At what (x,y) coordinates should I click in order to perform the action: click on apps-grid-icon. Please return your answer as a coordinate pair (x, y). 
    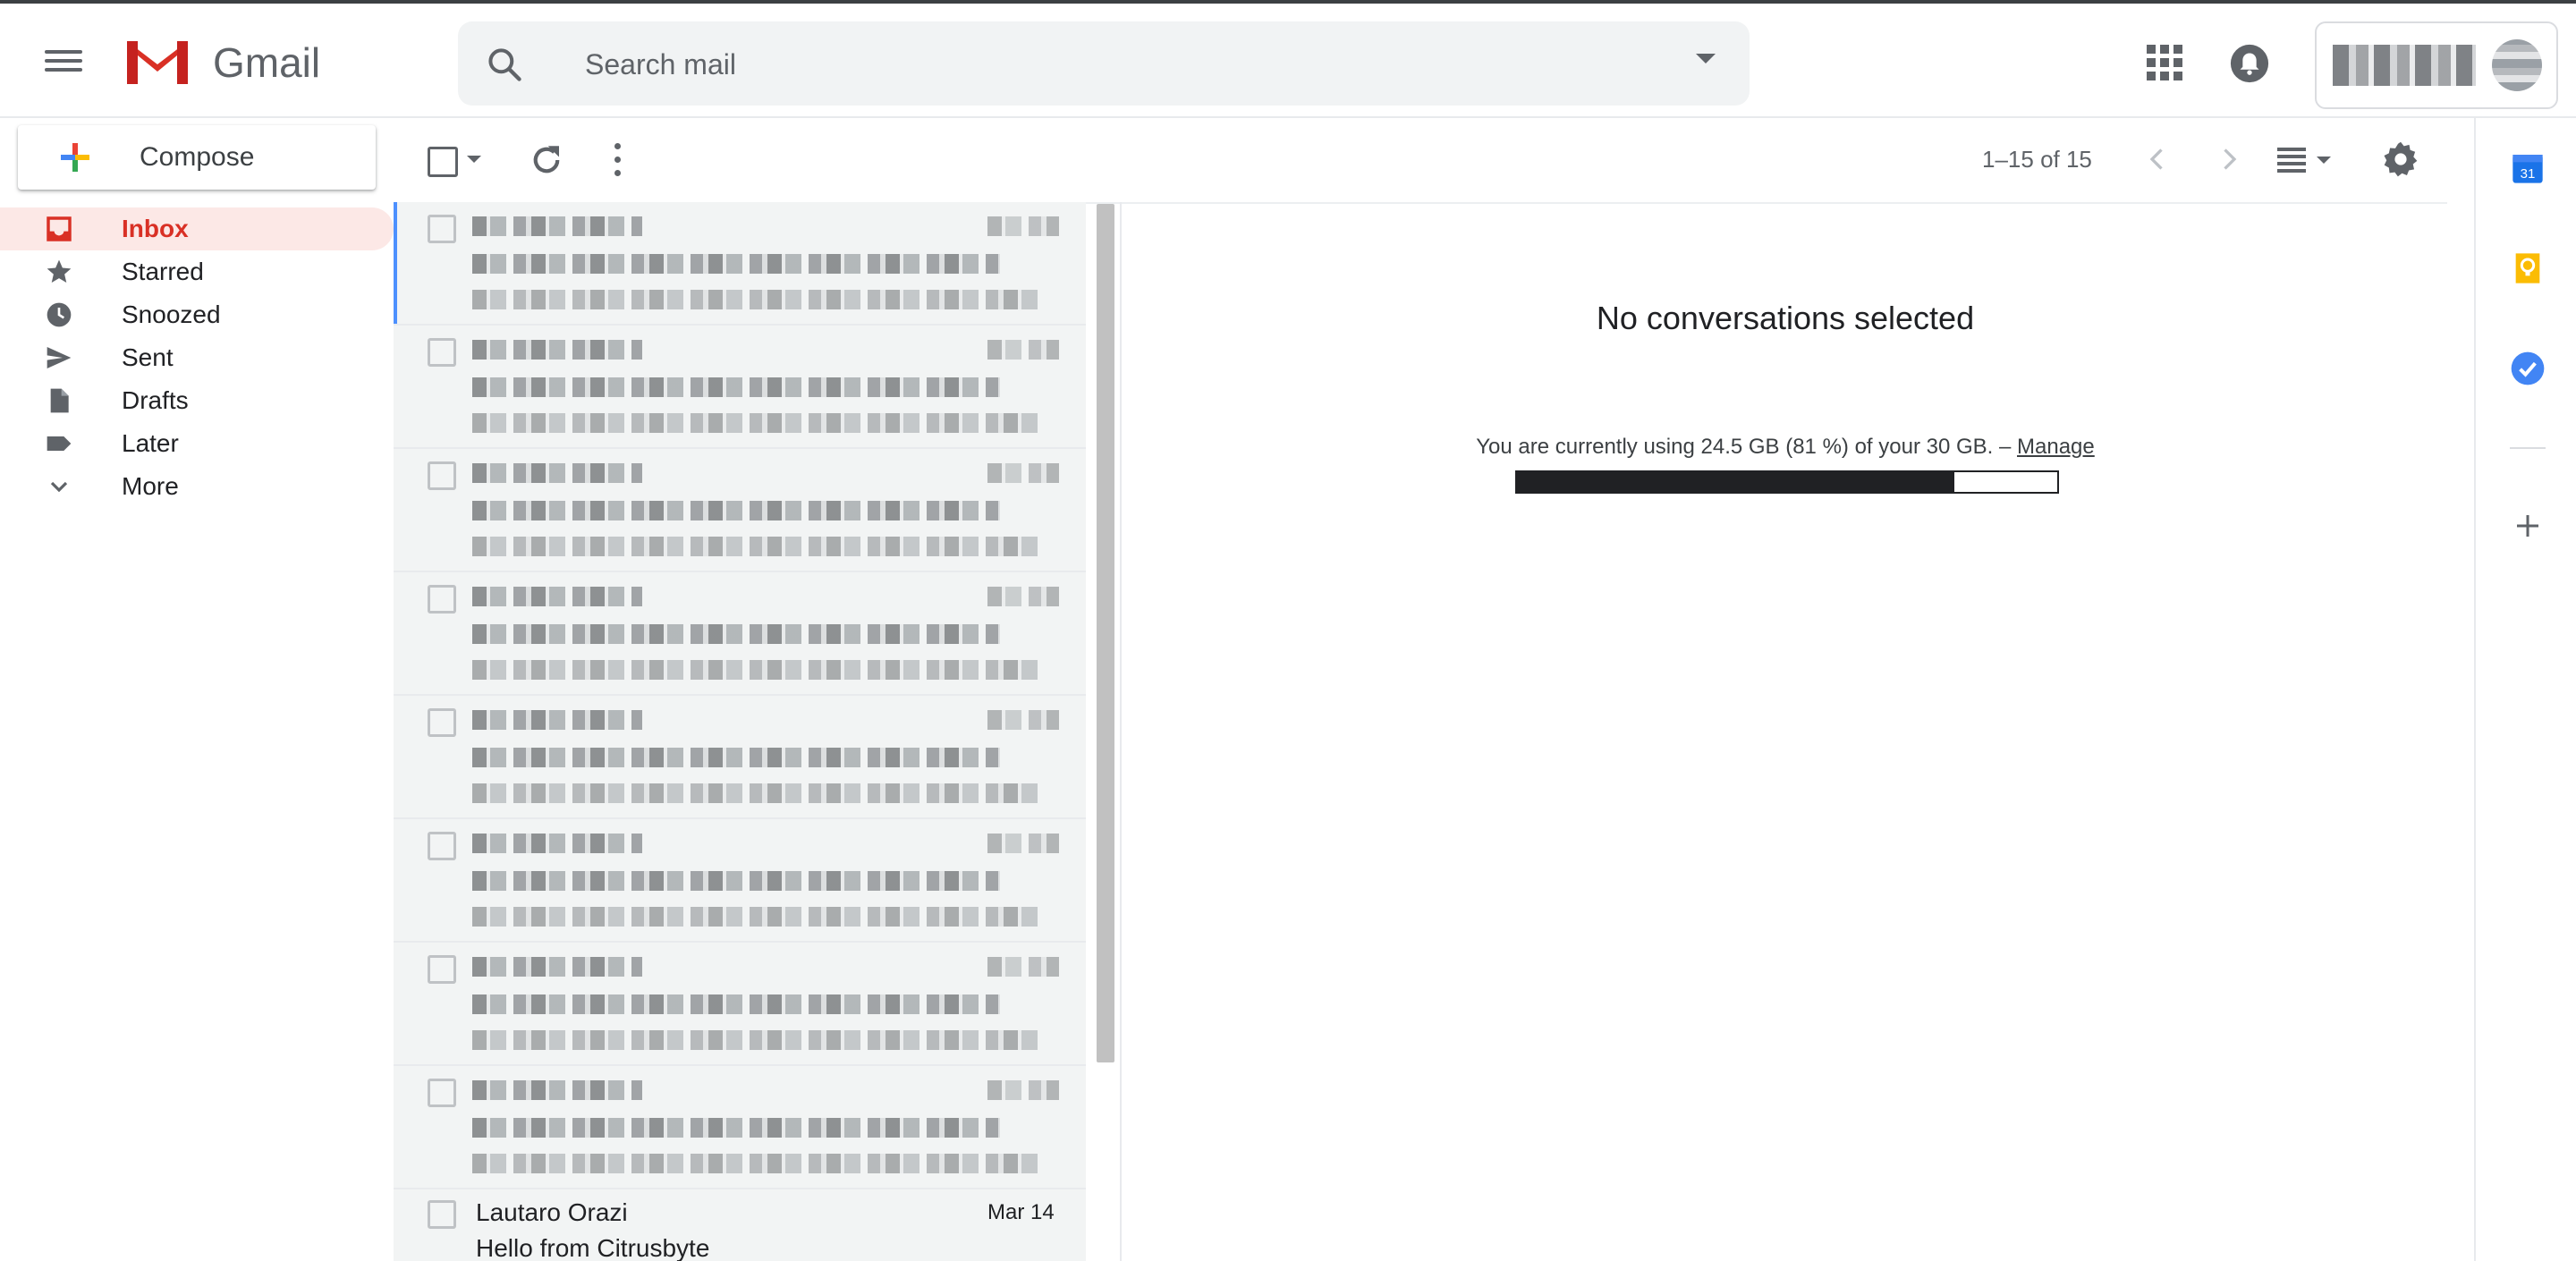
    Looking at the image, I should click on (2164, 62).